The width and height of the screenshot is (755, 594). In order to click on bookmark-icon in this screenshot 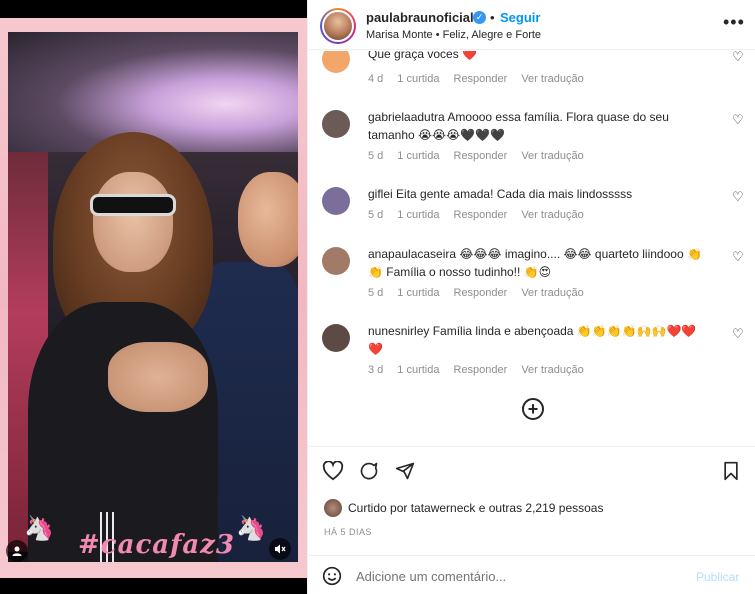, I will do `click(731, 474)`.